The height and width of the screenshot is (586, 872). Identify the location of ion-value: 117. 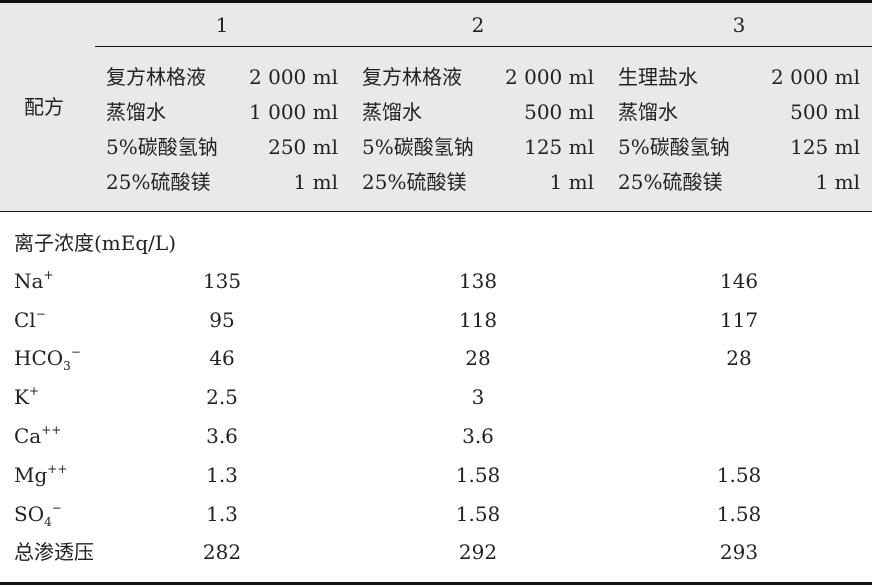
(739, 320).